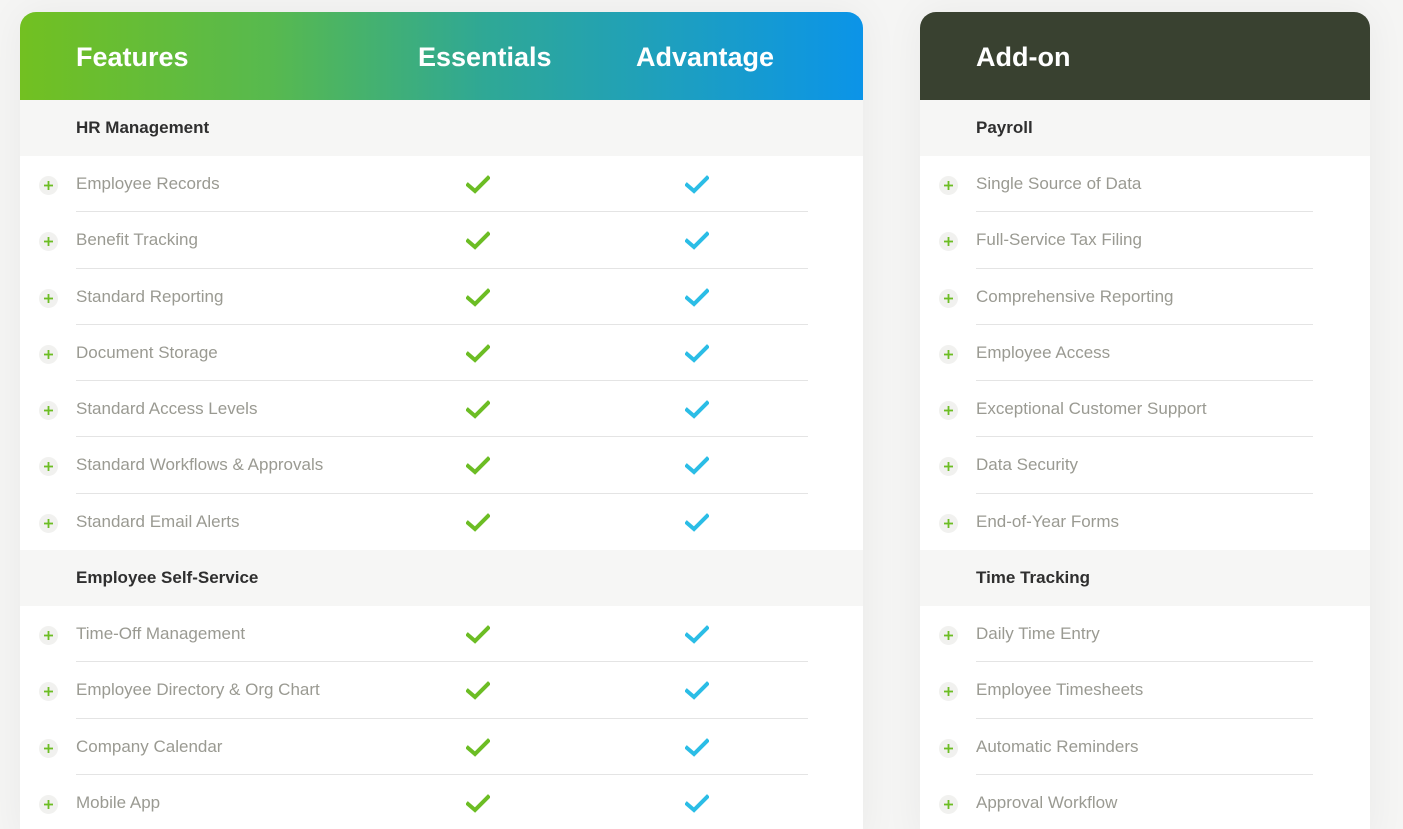 The height and width of the screenshot is (829, 1403). What do you see at coordinates (167, 409) in the screenshot?
I see `feature-label: Standard Access Levels` at bounding box center [167, 409].